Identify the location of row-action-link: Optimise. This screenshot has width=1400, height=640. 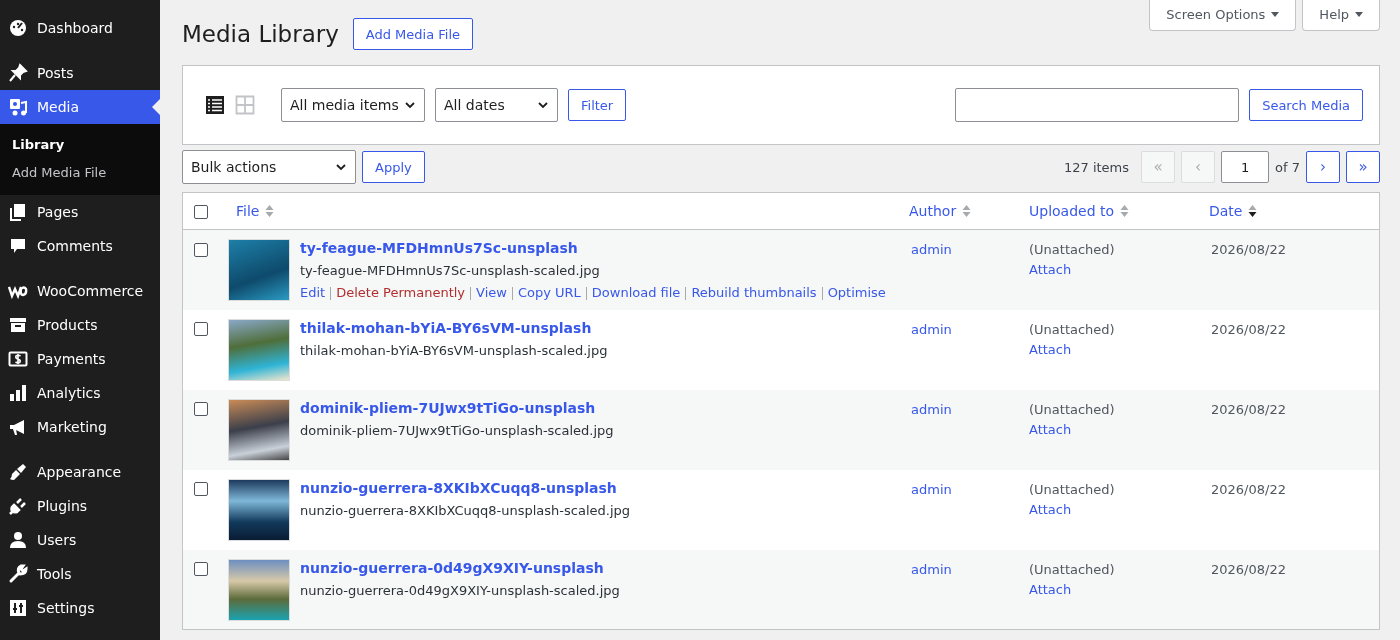
(856, 293).